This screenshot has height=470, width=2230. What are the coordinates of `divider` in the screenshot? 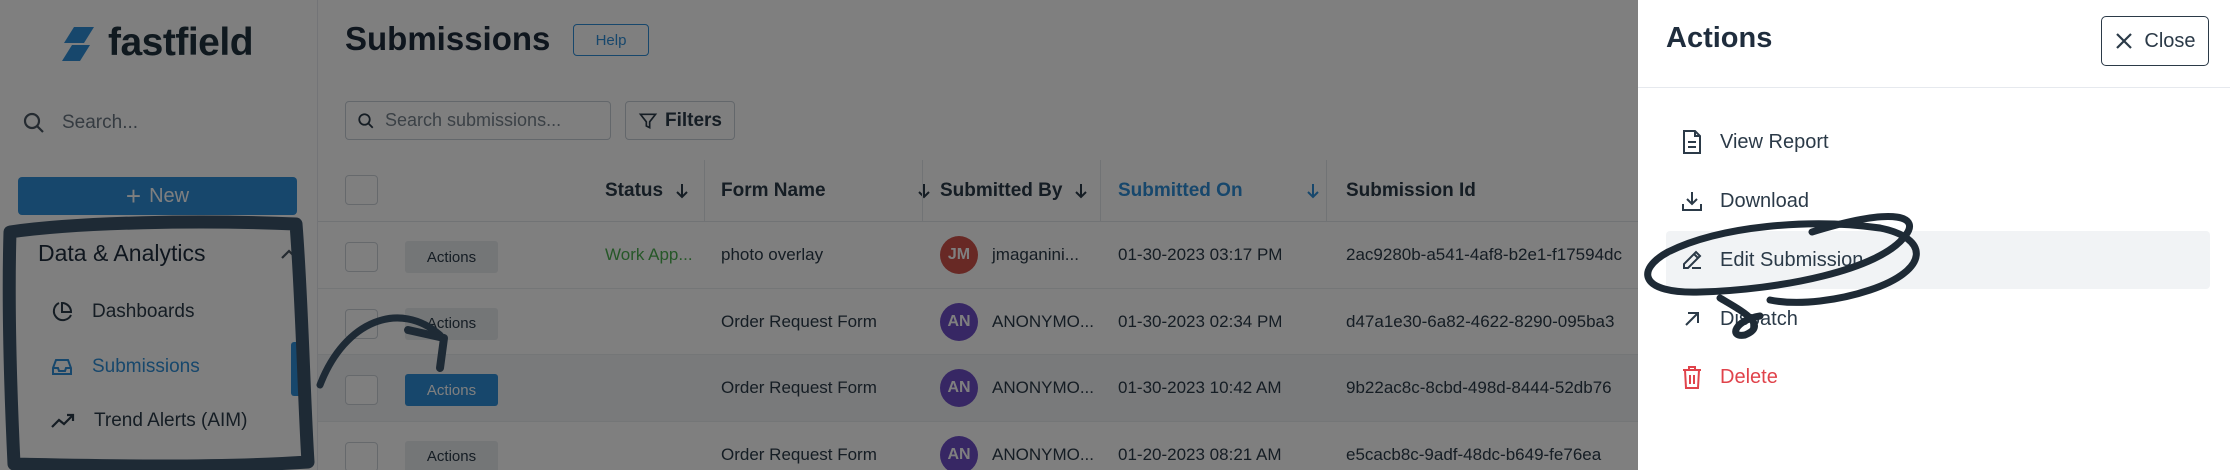 It's located at (1934, 87).